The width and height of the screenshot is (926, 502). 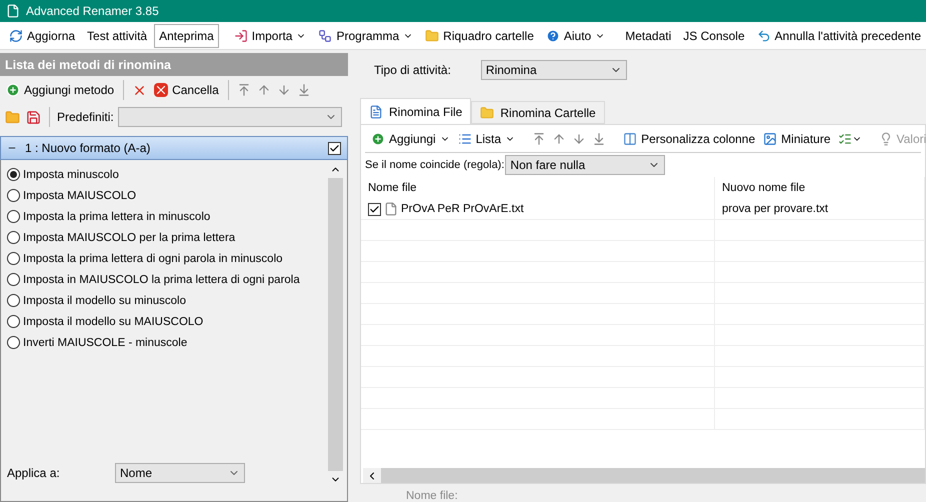 What do you see at coordinates (410, 139) in the screenshot?
I see `add-button: Aggiungi` at bounding box center [410, 139].